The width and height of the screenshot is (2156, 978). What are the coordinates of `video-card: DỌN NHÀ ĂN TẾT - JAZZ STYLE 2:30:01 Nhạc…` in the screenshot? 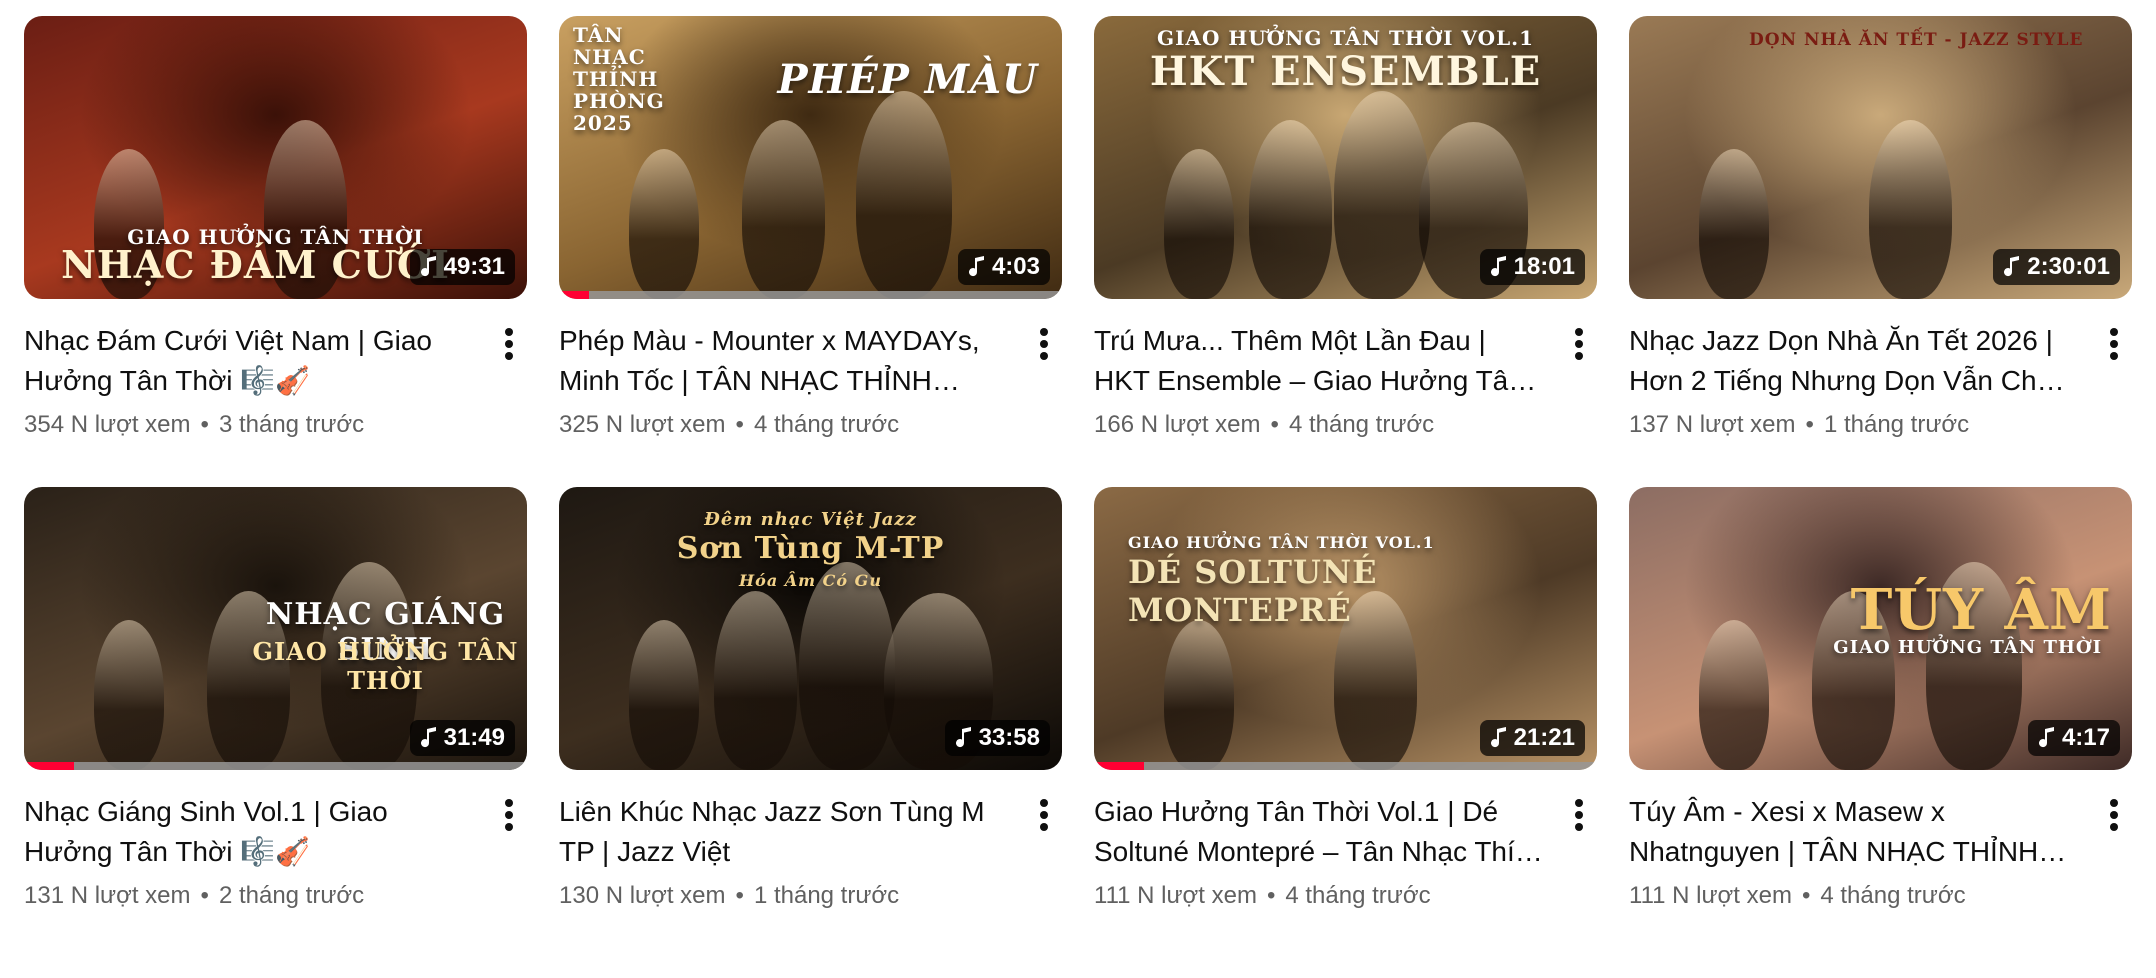 It's located at (1880, 227).